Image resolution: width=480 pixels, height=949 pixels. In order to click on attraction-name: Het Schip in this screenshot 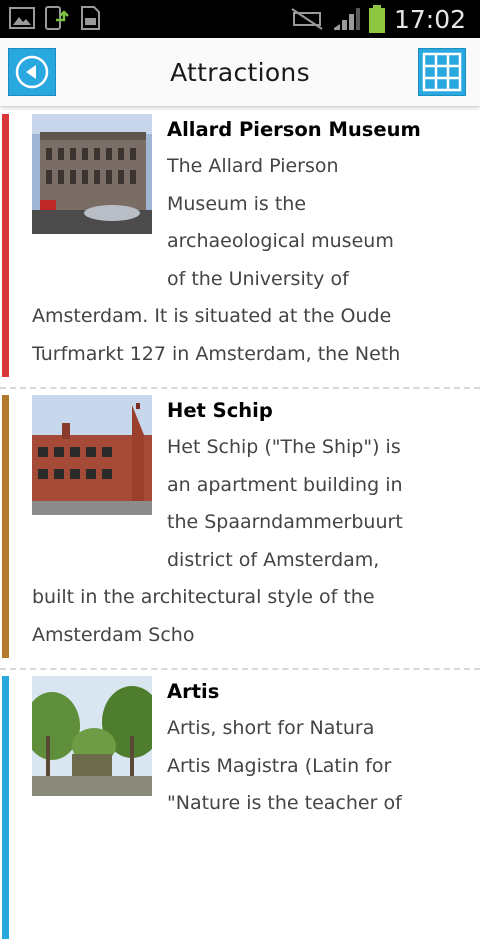, I will do `click(220, 410)`.